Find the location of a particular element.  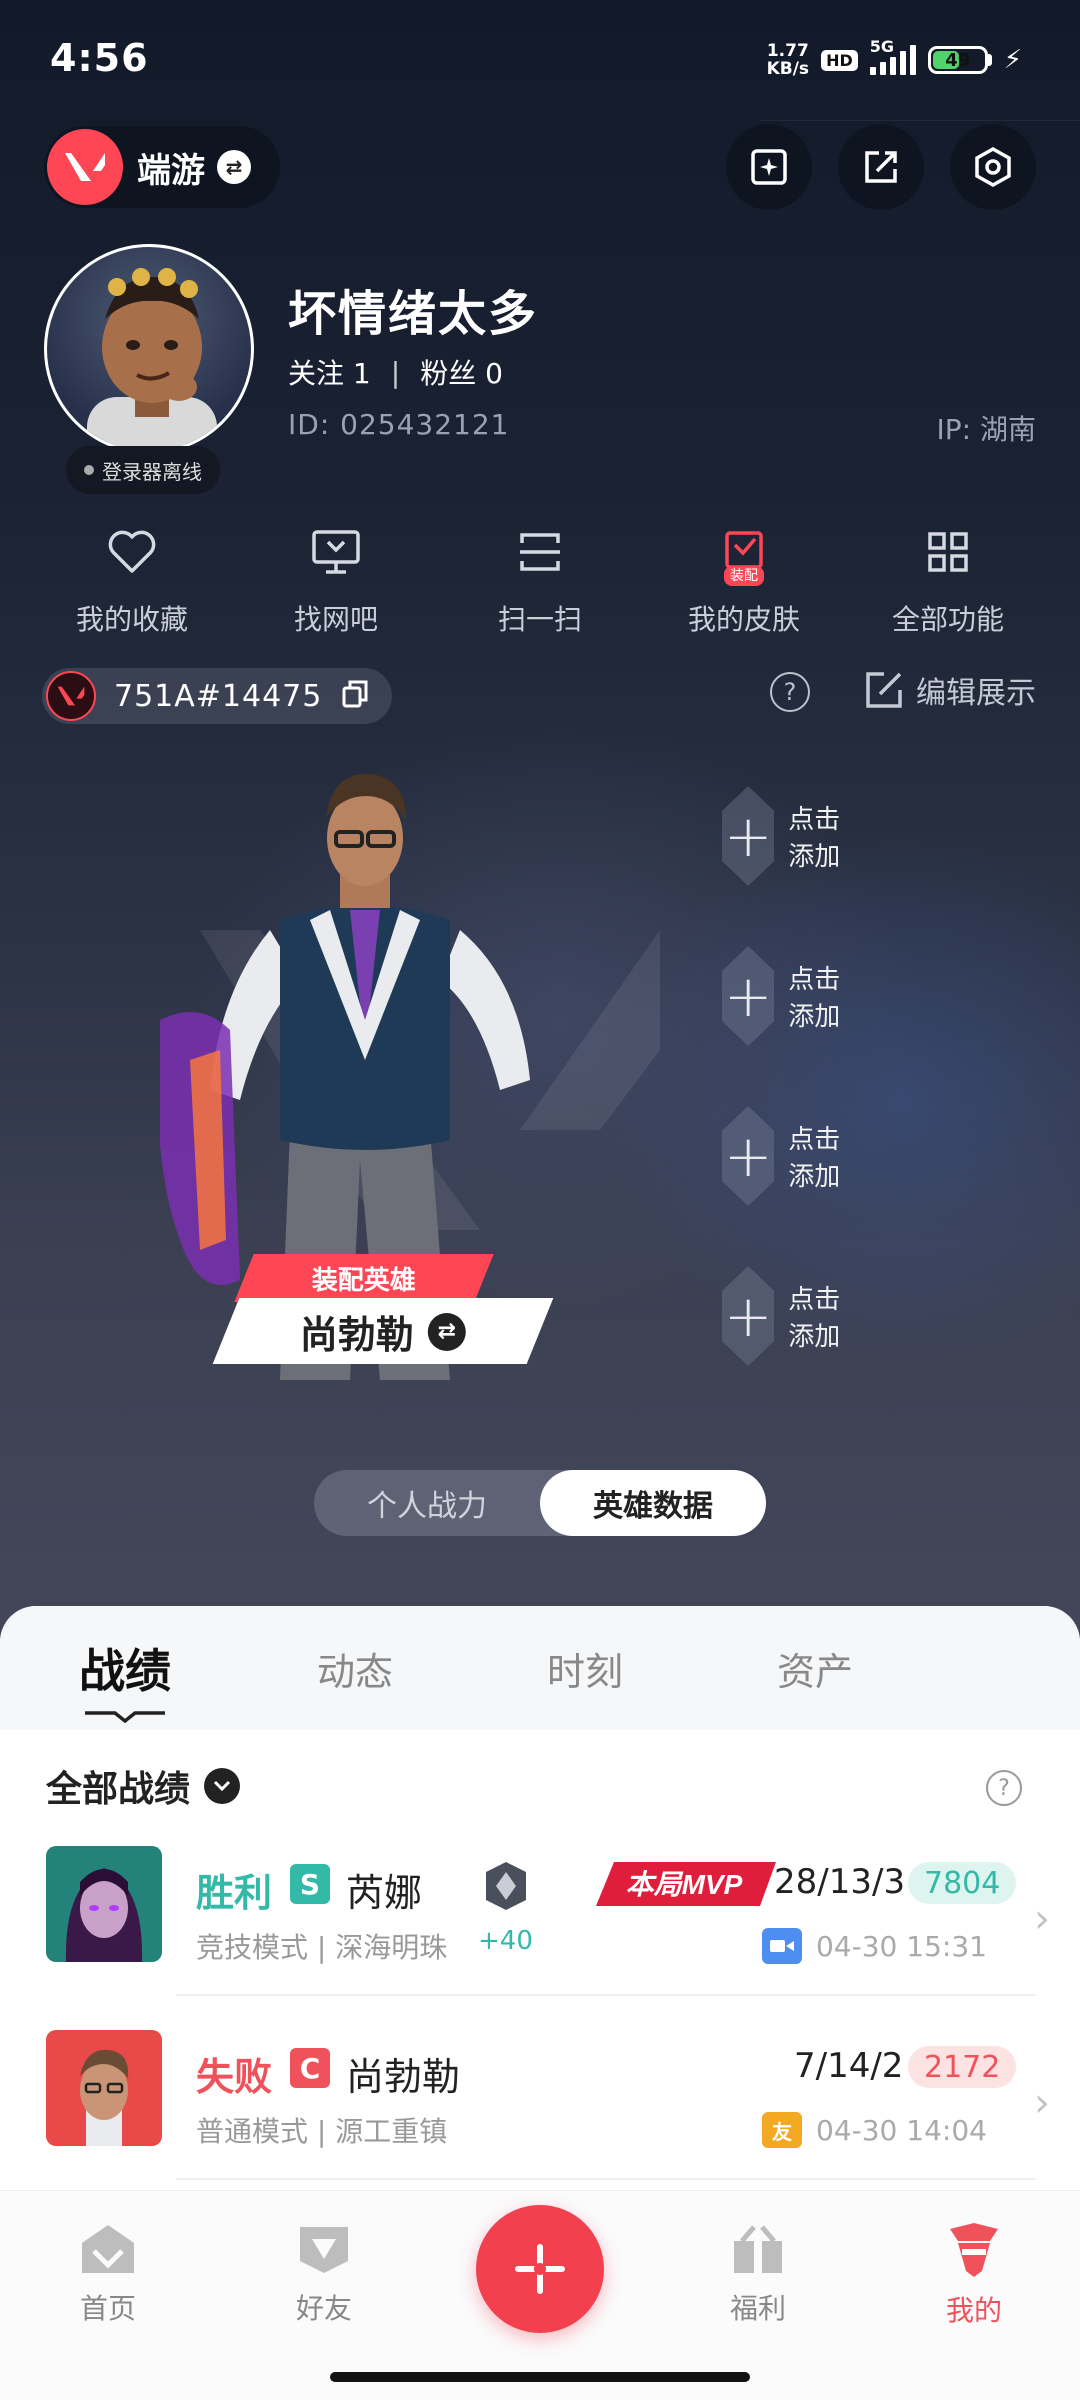

tab-assets: 资产 is located at coordinates (815, 1668).